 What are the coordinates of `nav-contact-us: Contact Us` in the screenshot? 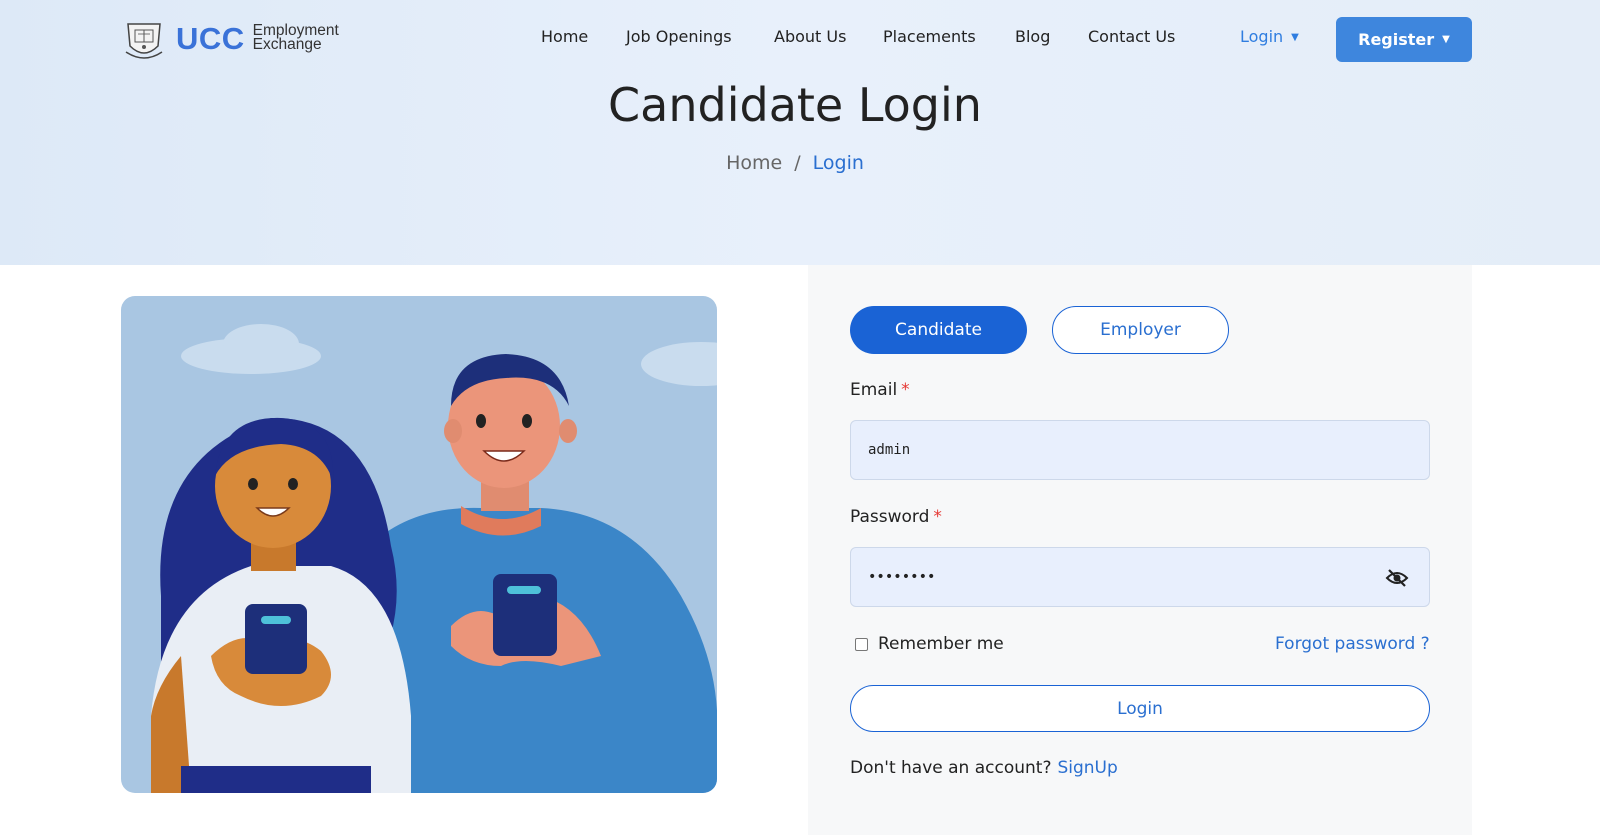 It's located at (1131, 36).